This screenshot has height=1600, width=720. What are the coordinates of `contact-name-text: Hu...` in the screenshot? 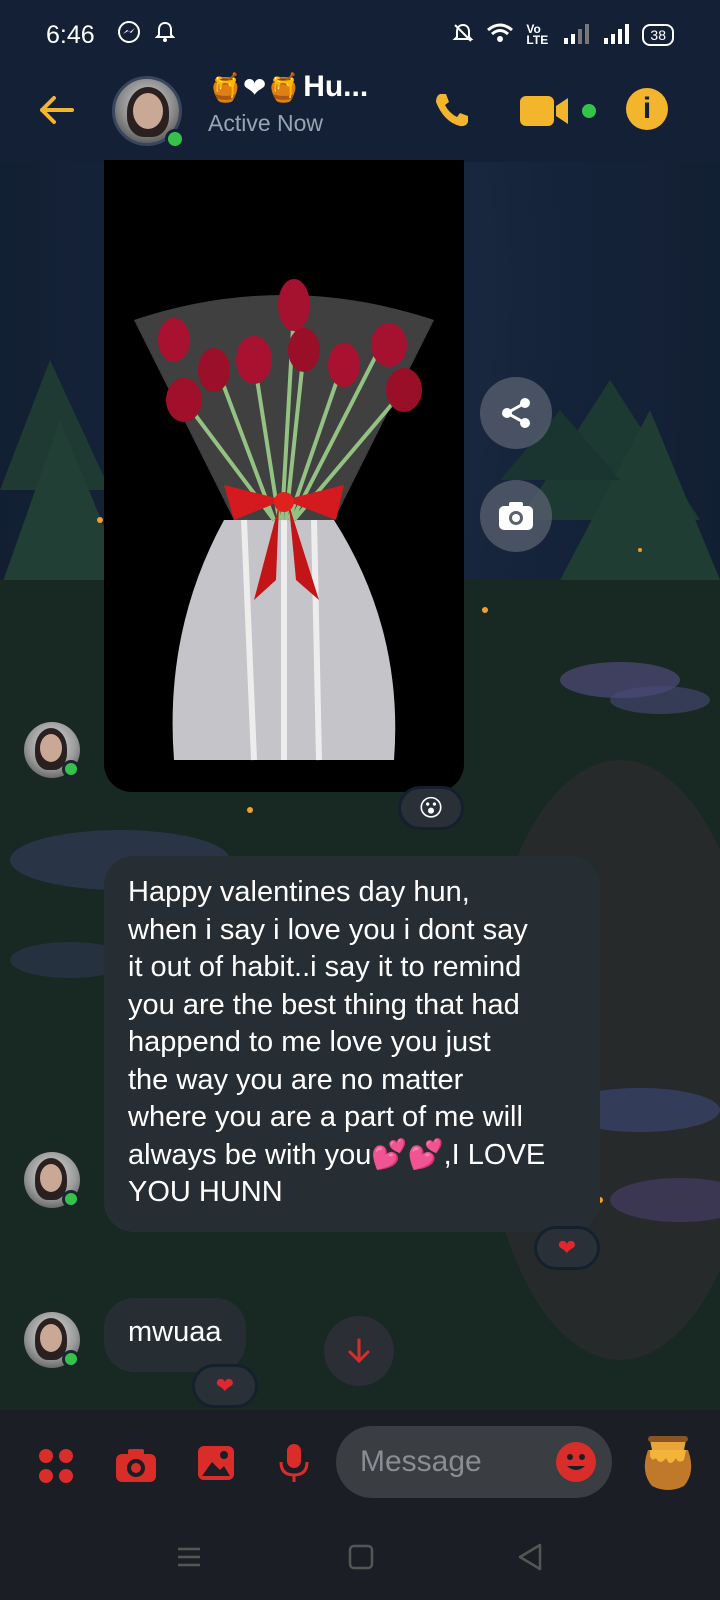 It's located at (336, 86).